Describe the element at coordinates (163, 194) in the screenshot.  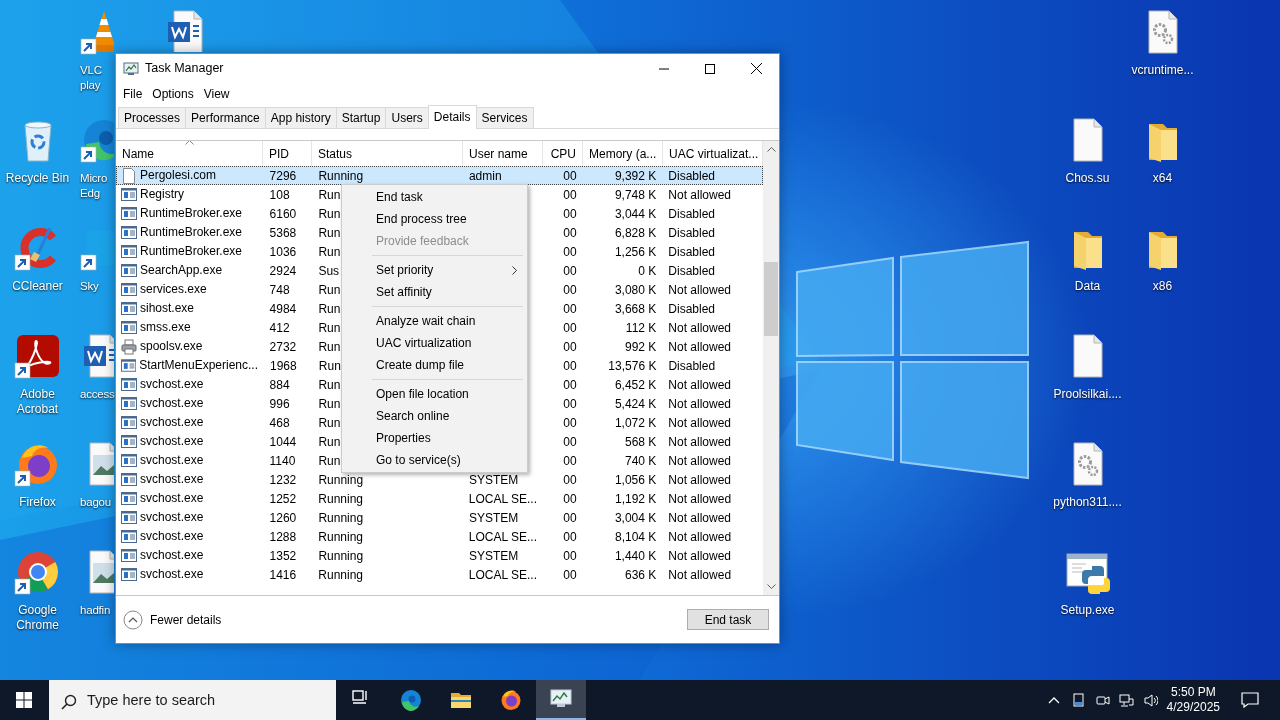
I see `table-cell: Registry` at that location.